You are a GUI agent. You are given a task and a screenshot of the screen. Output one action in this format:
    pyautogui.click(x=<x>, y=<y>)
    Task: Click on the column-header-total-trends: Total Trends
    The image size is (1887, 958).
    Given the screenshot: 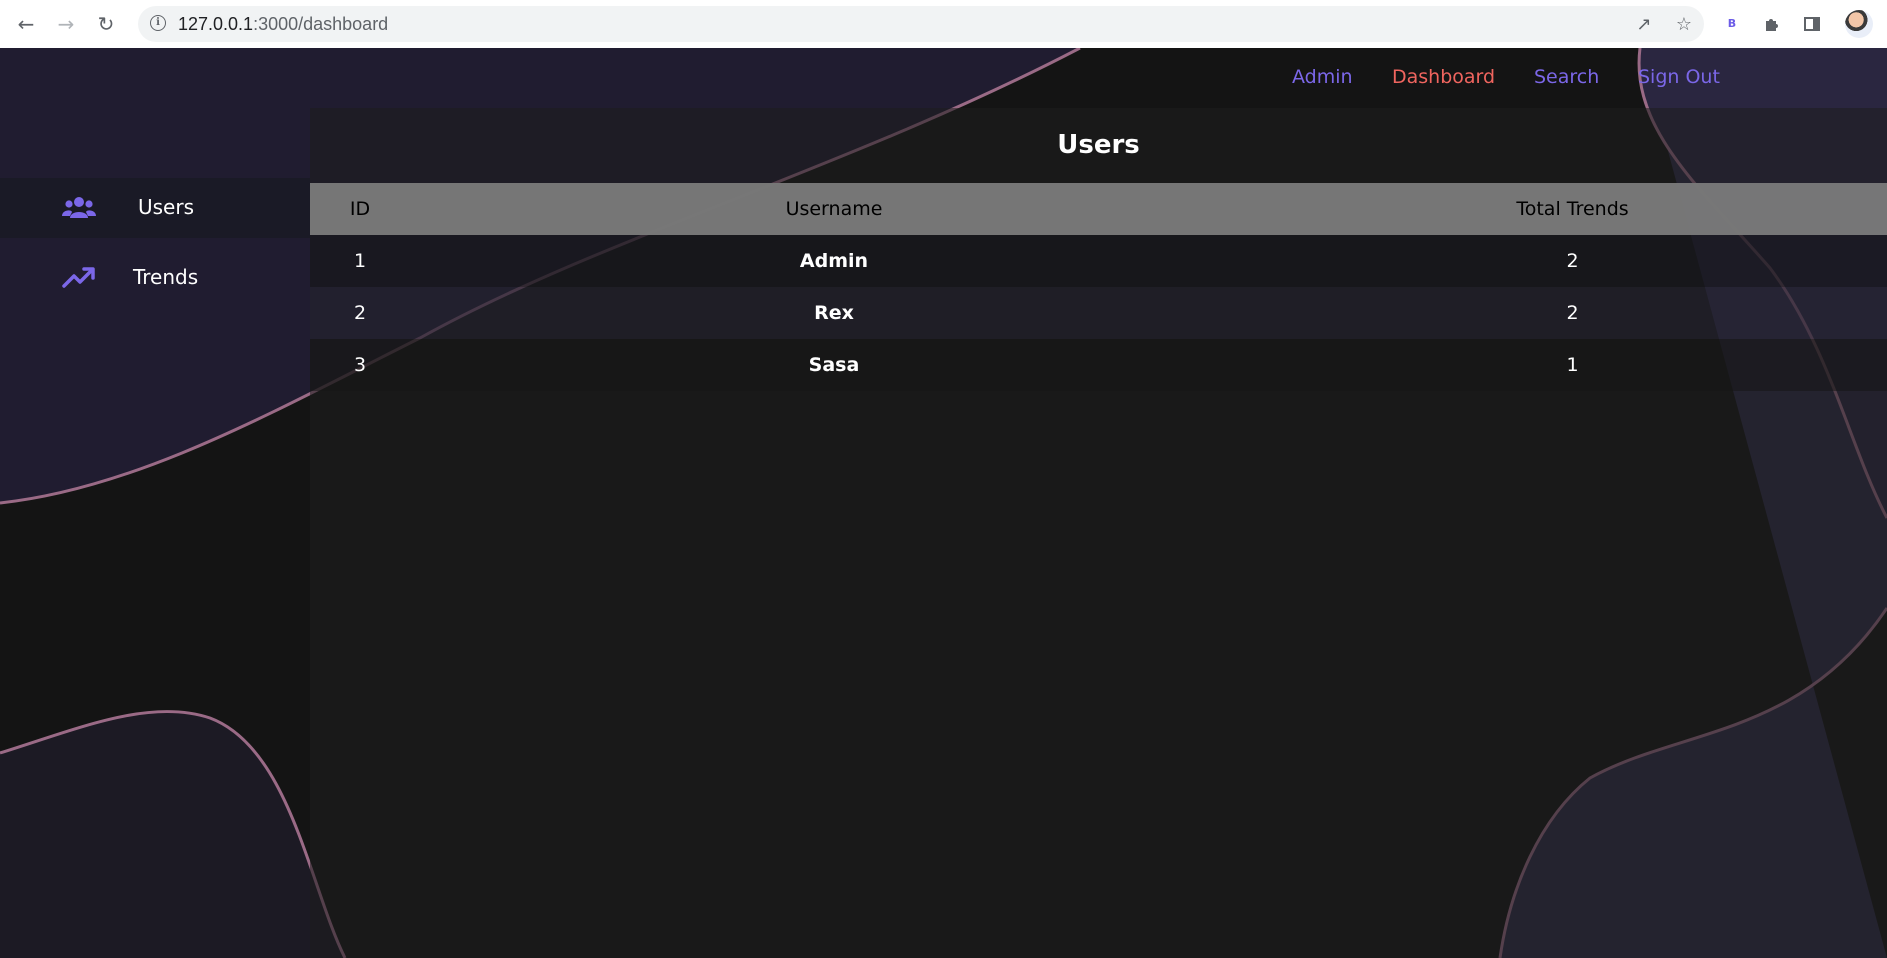 What is the action you would take?
    pyautogui.click(x=1572, y=209)
    